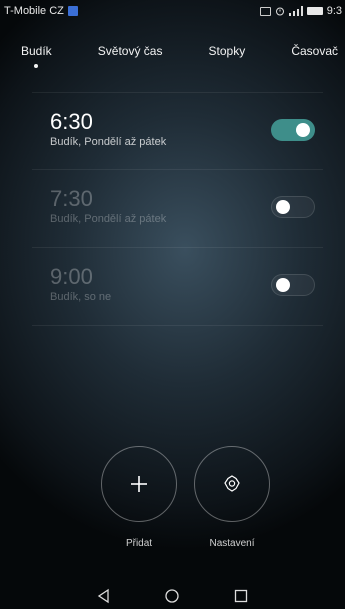 The width and height of the screenshot is (345, 609). I want to click on add-alarm-label: Přidat, so click(139, 543).